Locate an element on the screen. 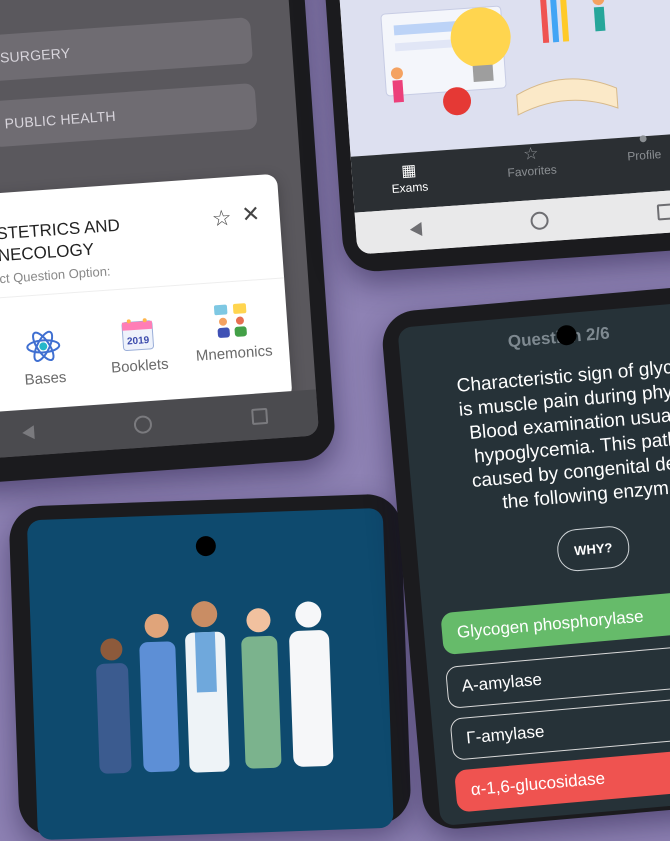  option-label: Mnemonics is located at coordinates (234, 353).